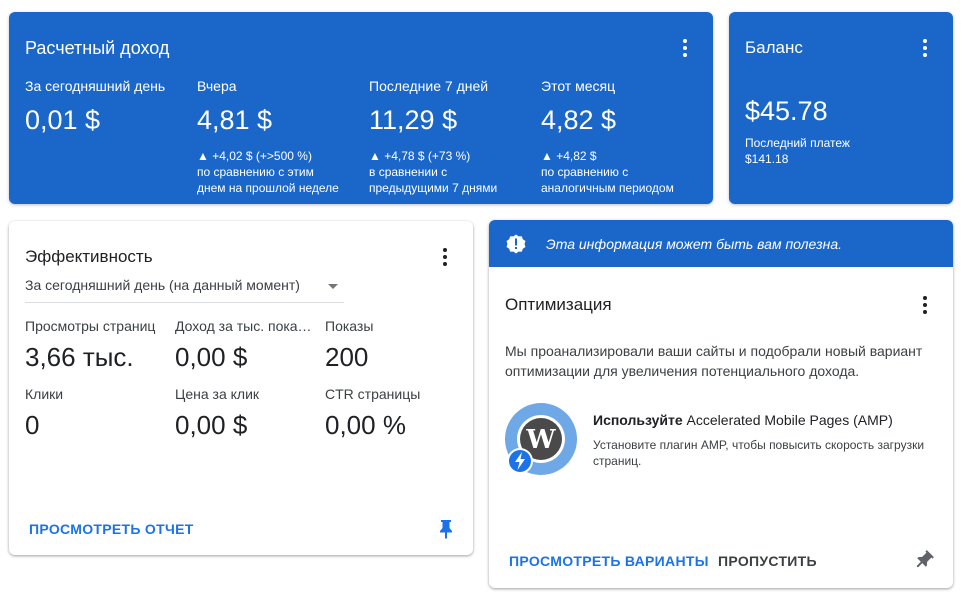 The height and width of the screenshot is (599, 969). I want to click on metric-value: 200, so click(347, 357).